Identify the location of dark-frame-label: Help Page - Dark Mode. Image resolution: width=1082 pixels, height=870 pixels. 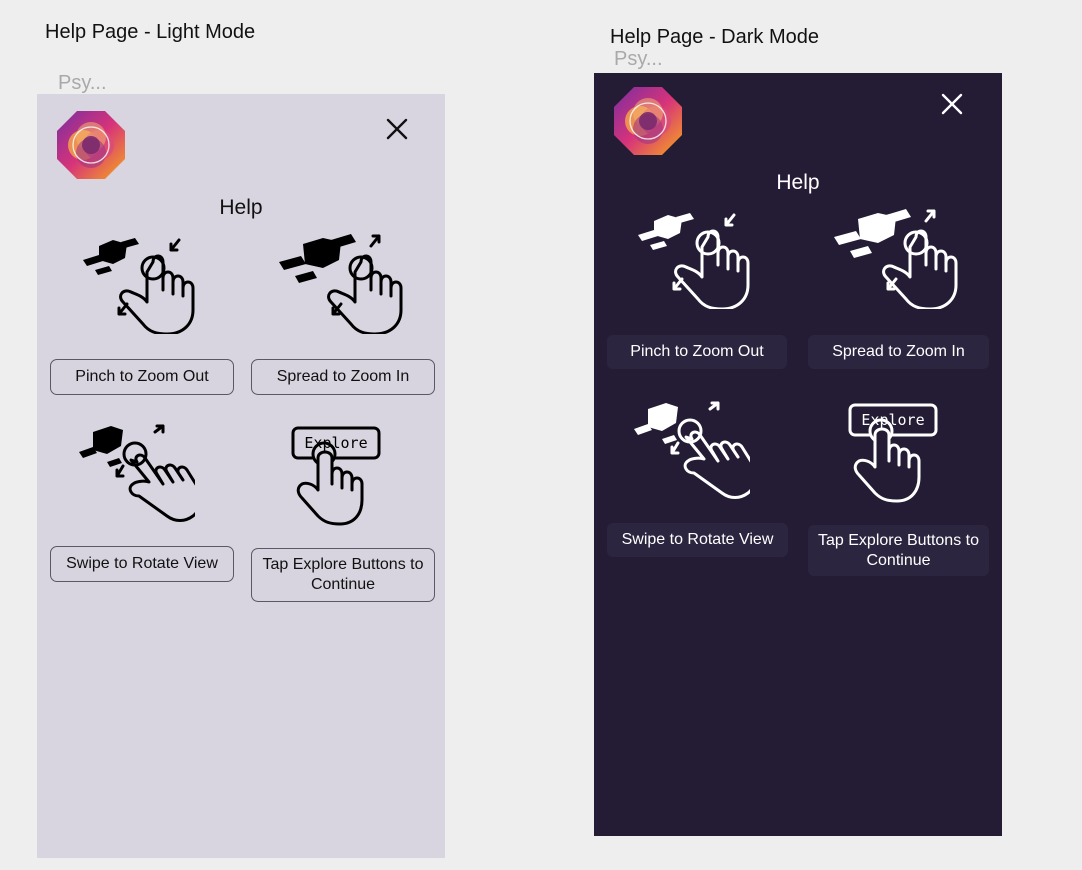
(714, 37).